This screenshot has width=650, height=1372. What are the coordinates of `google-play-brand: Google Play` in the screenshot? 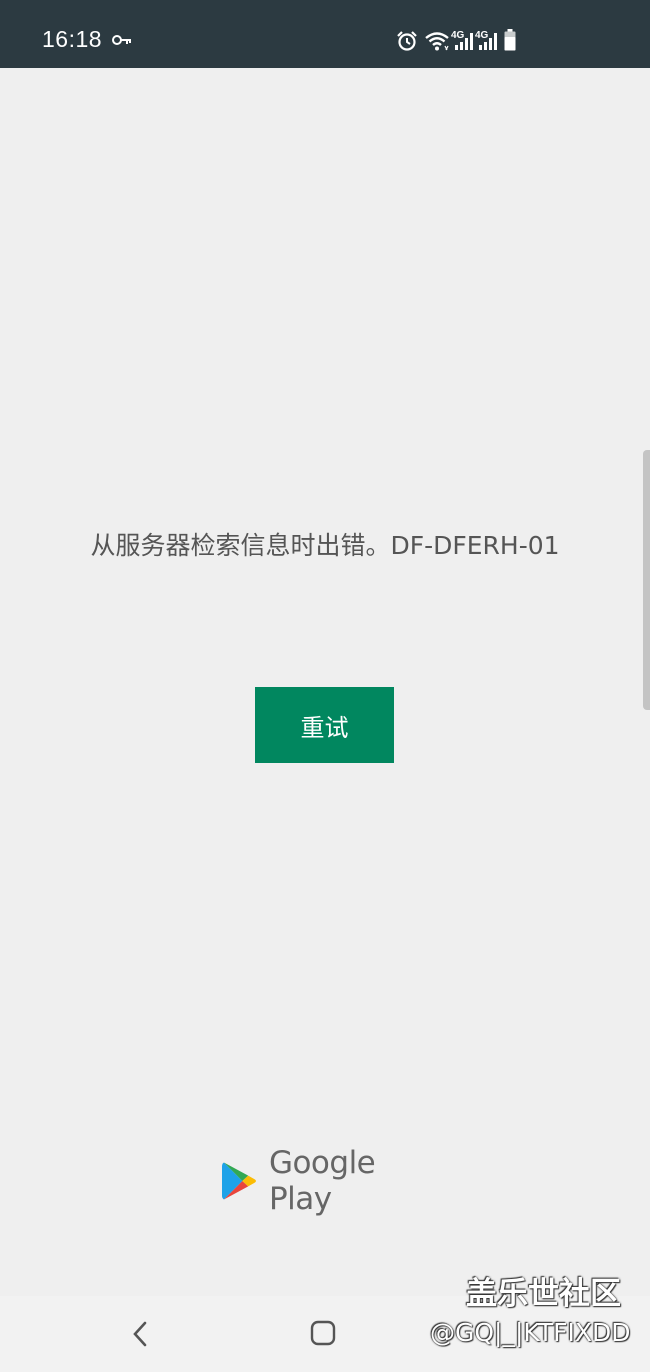 It's located at (332, 1181).